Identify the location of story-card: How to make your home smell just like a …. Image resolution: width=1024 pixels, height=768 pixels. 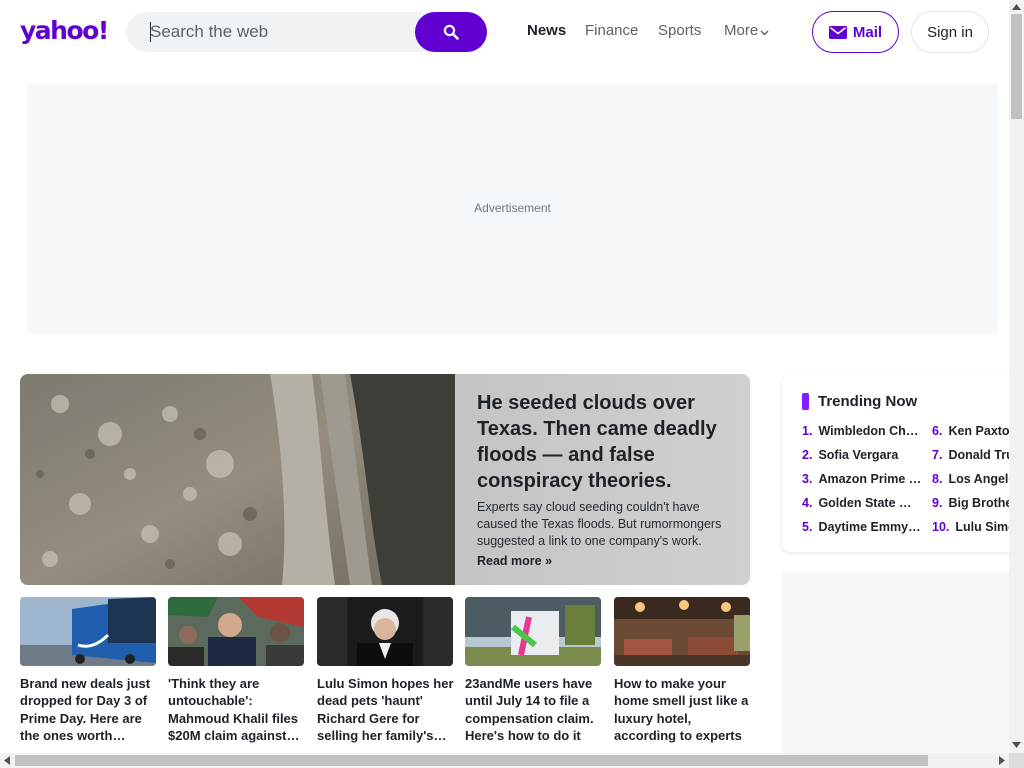
(682, 671).